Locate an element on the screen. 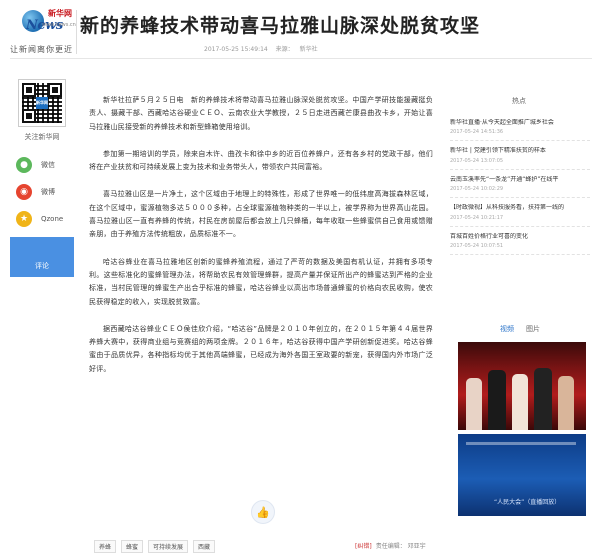  hot-section-title: 热点 is located at coordinates (519, 101).